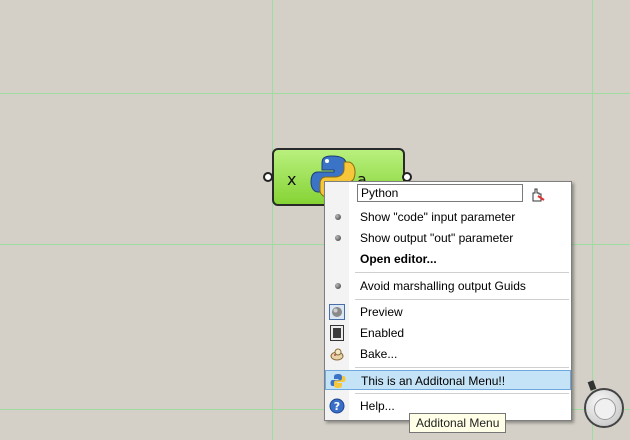 Image resolution: width=630 pixels, height=440 pixels. I want to click on input-param-label: x, so click(292, 179).